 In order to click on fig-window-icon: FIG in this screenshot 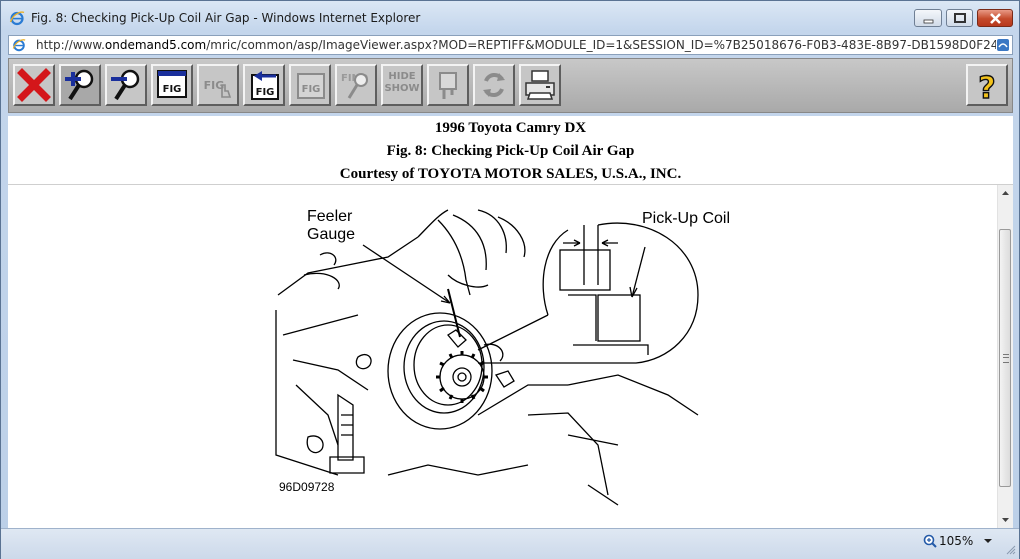, I will do `click(172, 84)`.